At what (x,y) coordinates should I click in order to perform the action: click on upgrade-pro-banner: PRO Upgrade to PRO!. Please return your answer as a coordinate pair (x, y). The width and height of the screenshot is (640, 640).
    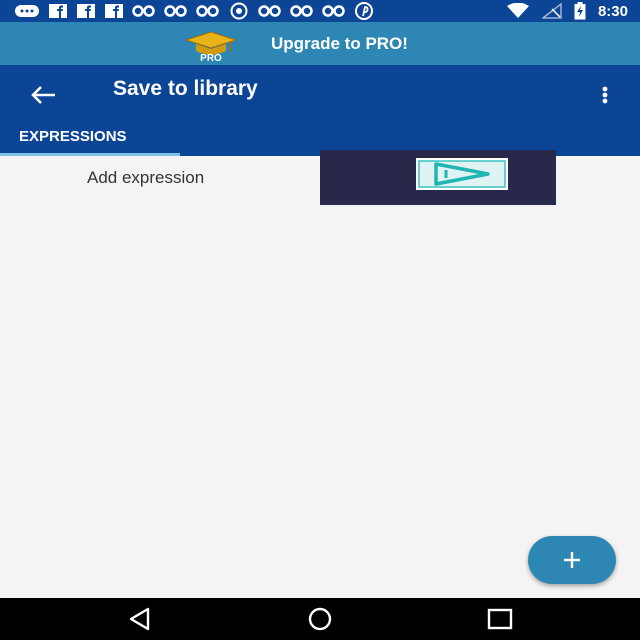
    Looking at the image, I should click on (320, 43).